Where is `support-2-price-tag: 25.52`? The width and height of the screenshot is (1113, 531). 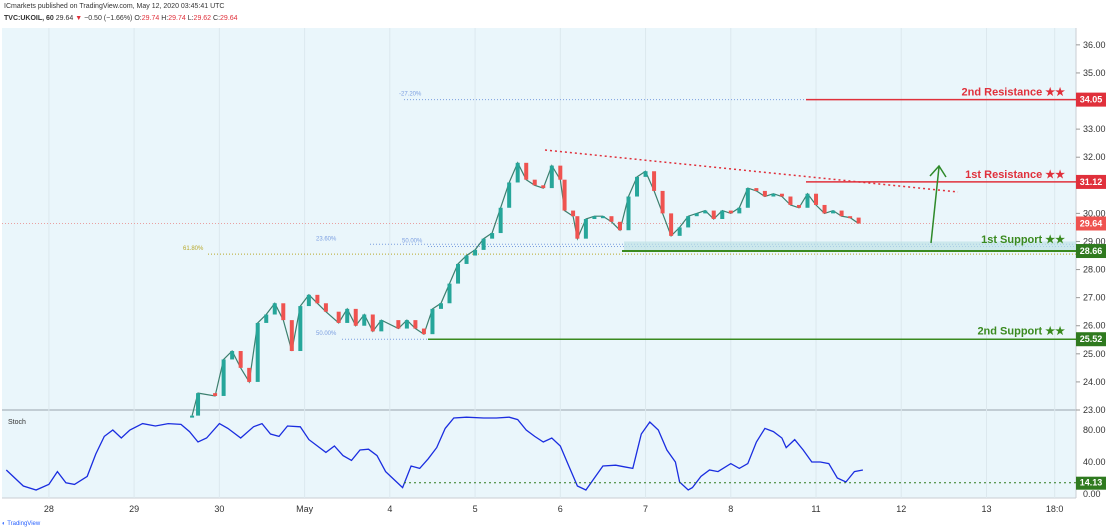 support-2-price-tag: 25.52 is located at coordinates (1091, 339).